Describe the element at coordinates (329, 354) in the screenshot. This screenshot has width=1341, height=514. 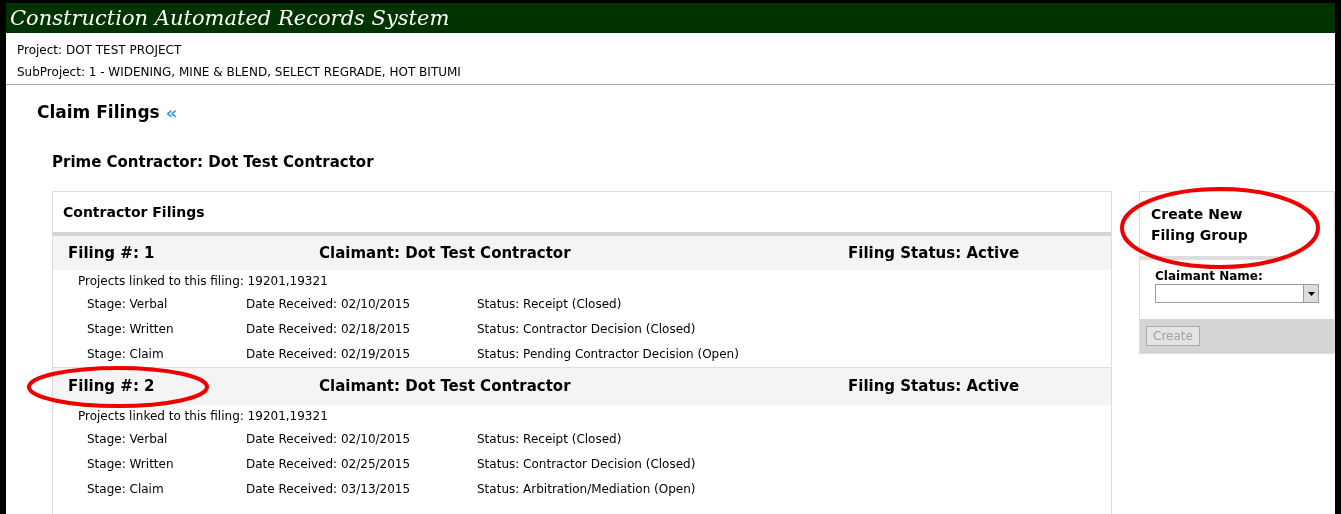
I see `date-received: Date Received: 02/19/2015` at that location.